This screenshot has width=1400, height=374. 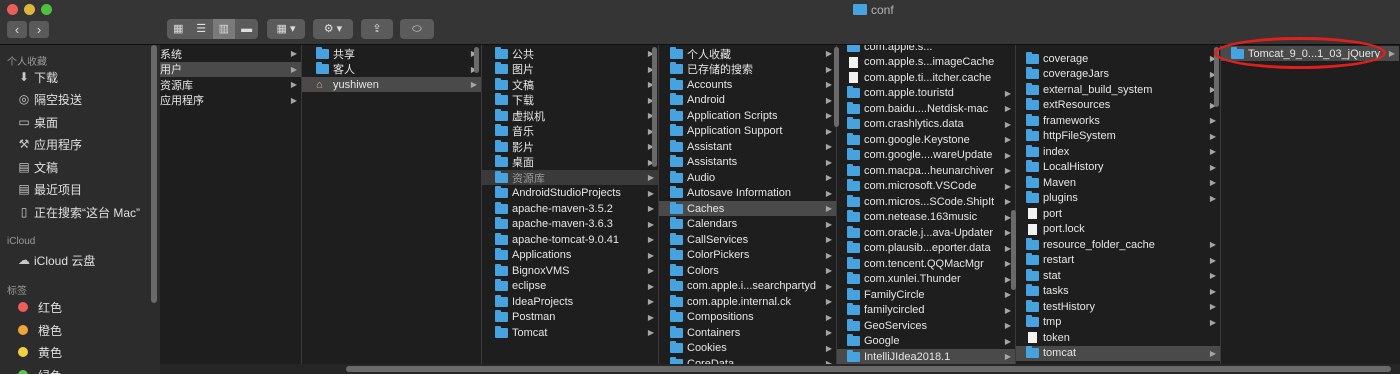 I want to click on list-item: com.apple.ti...itcher.cache, so click(x=926, y=77).